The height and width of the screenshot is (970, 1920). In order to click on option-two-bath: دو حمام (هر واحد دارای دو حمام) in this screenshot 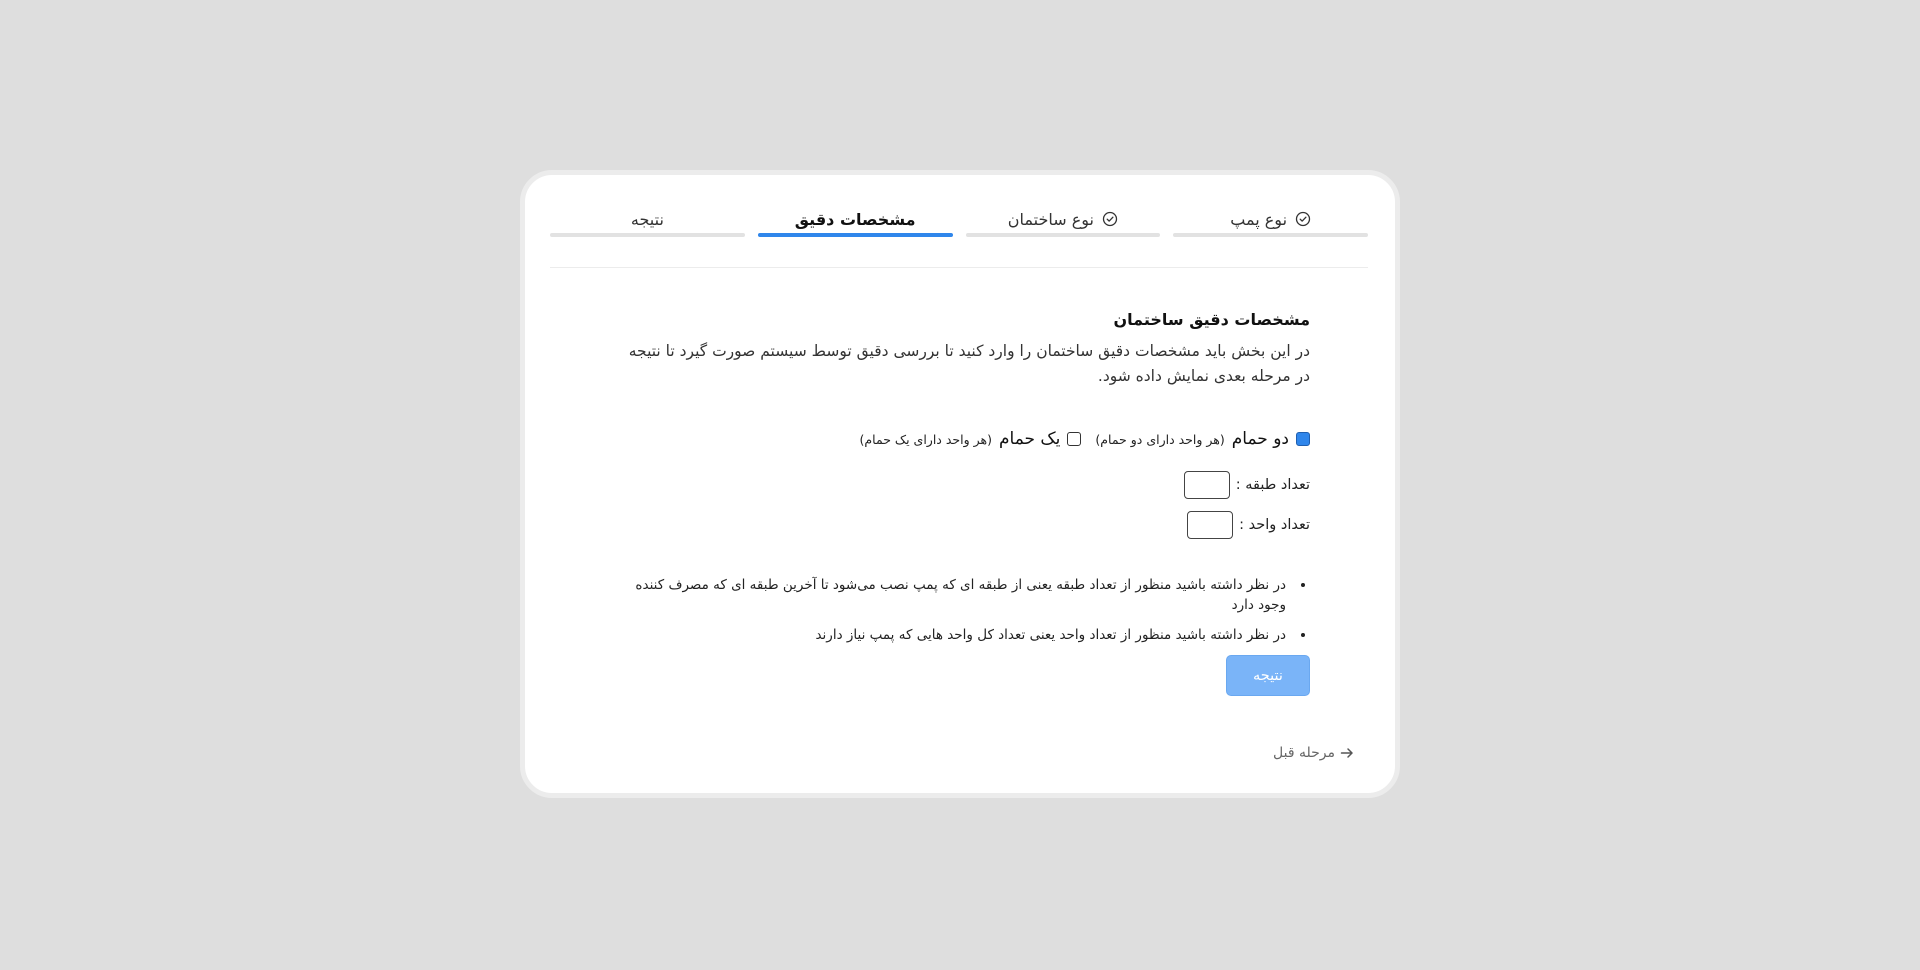, I will do `click(1202, 439)`.